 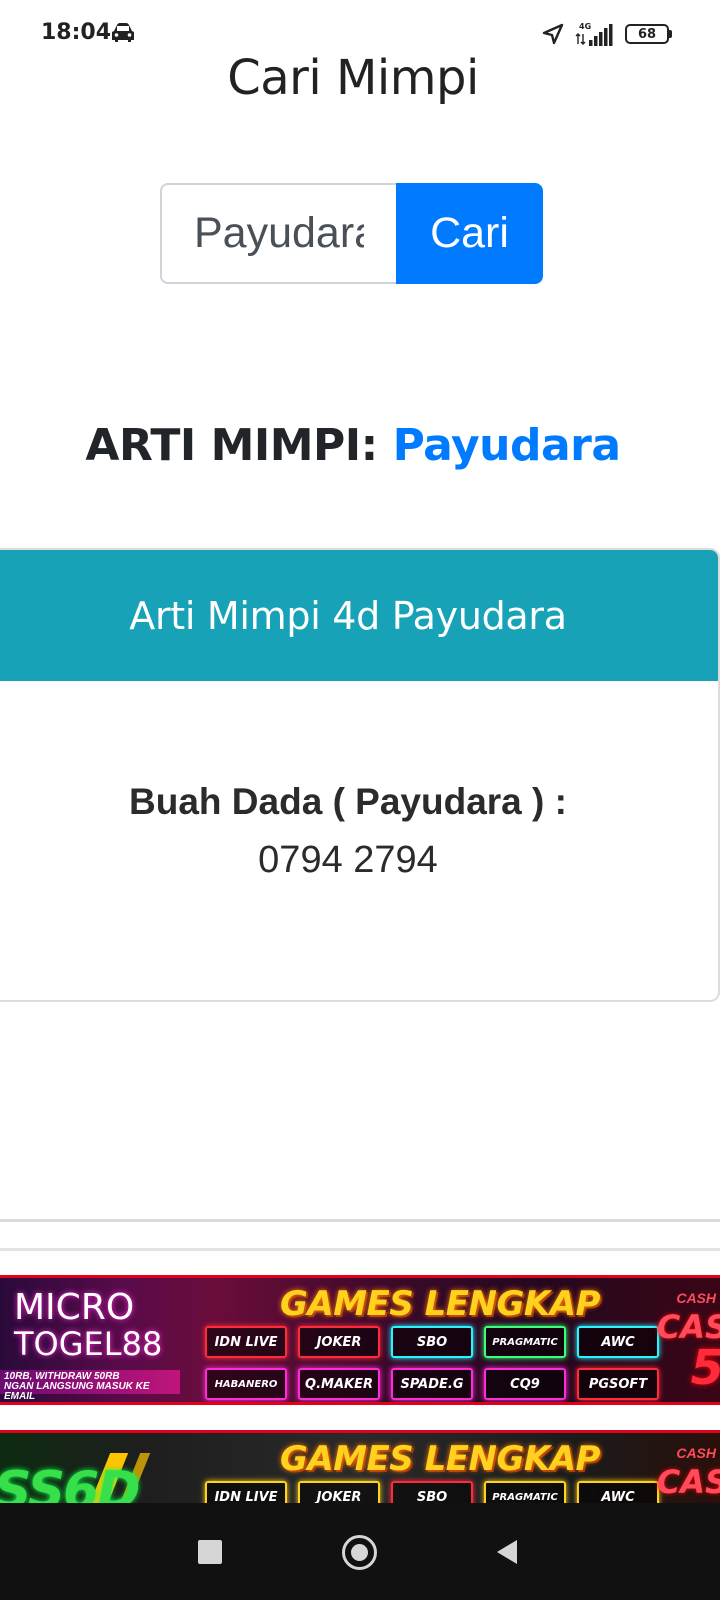 I want to click on status-right: 4G 68, so click(x=606, y=34).